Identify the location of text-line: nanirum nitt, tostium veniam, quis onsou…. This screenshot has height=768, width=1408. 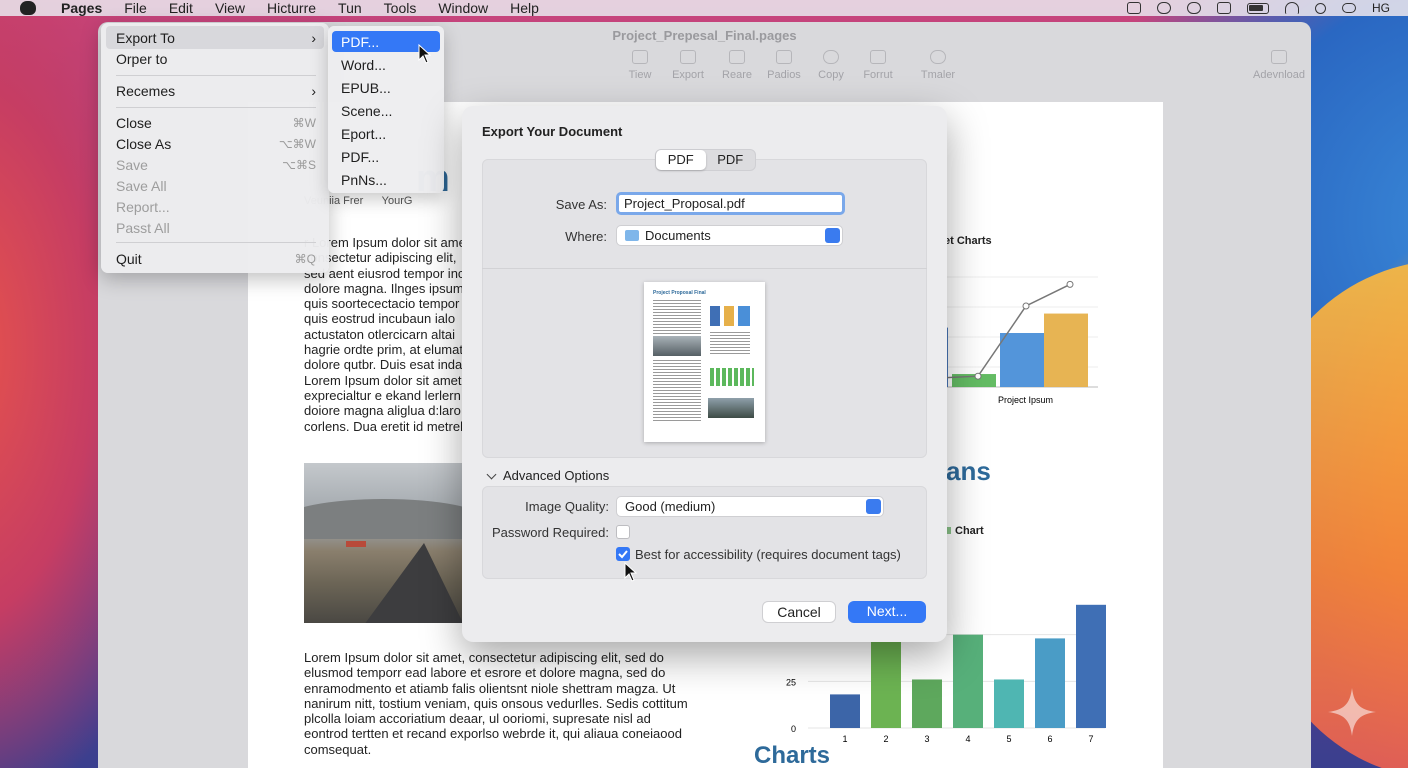
(496, 703).